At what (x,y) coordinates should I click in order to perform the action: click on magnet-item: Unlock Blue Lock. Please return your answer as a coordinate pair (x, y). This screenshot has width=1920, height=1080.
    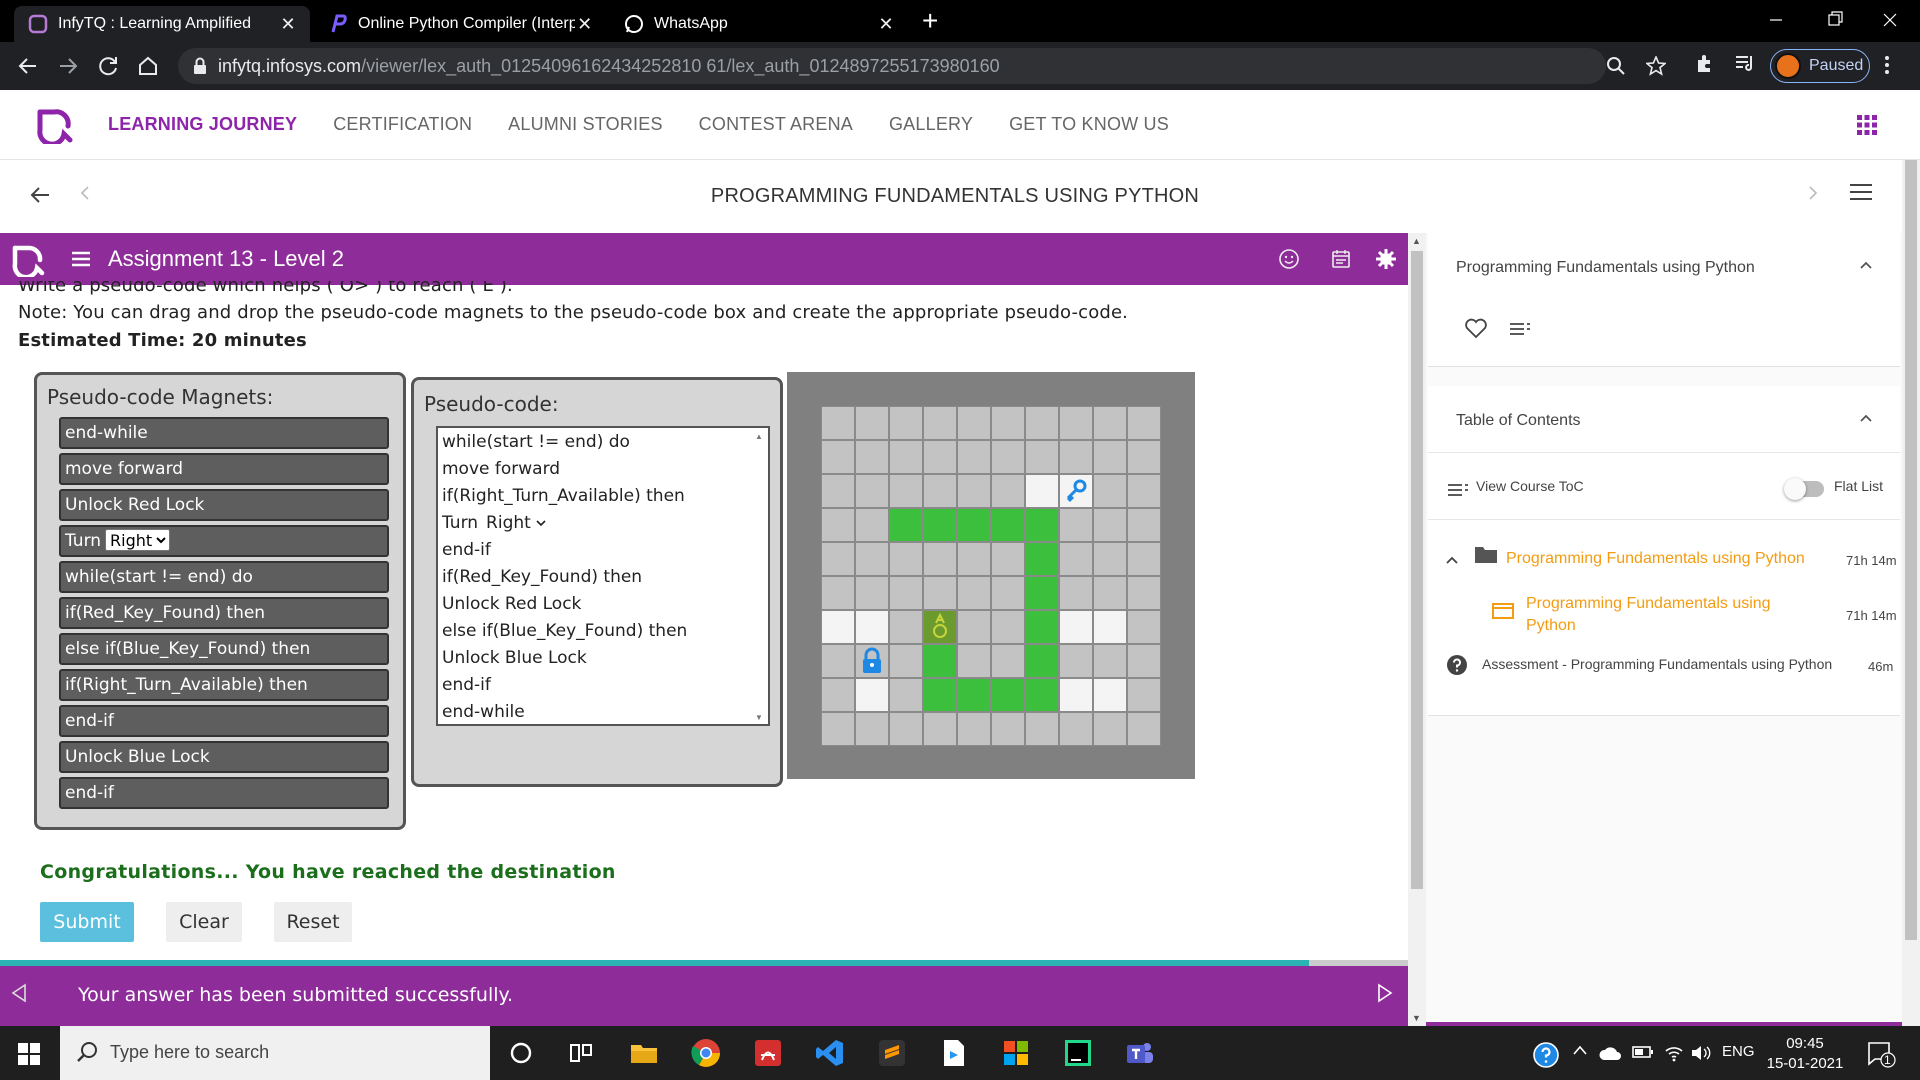
    Looking at the image, I should click on (224, 757).